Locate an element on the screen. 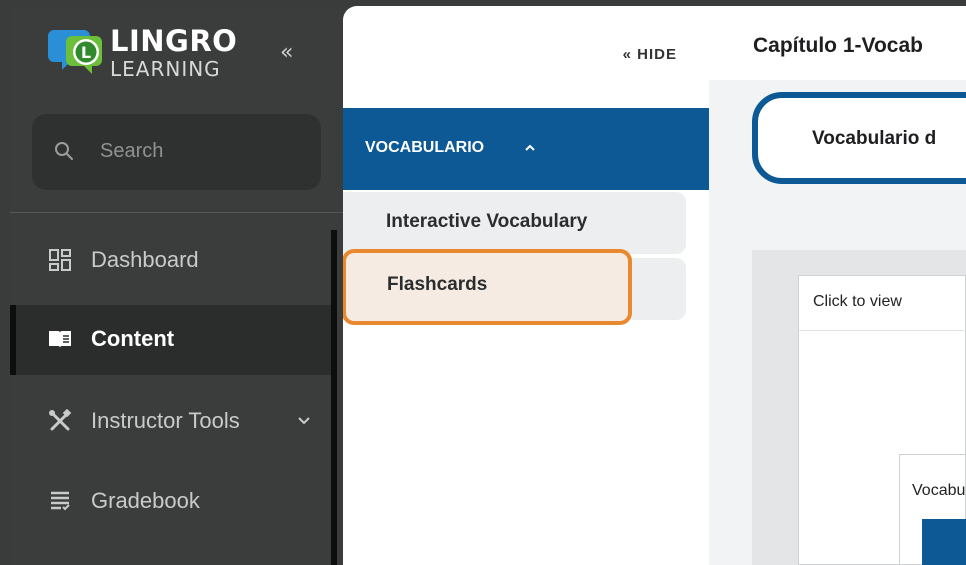 This screenshot has width=966, height=565. content-header: Capítulo 1-Vocab is located at coordinates (837, 43).